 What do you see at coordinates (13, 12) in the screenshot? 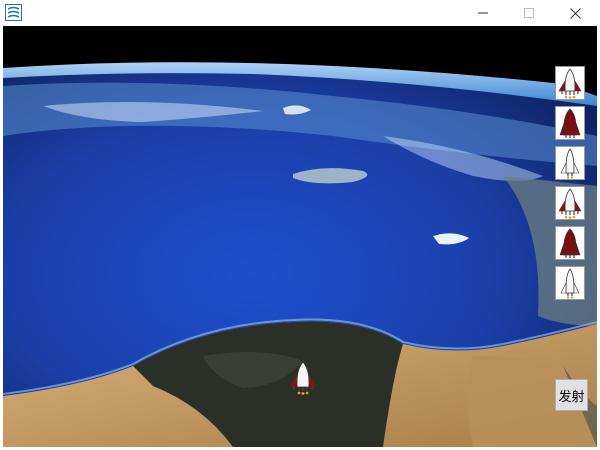
I see `app-icon` at bounding box center [13, 12].